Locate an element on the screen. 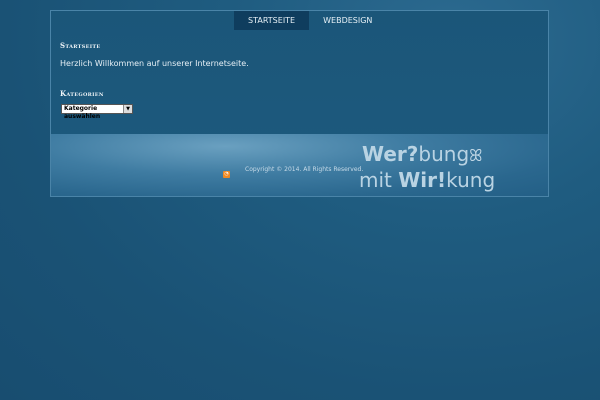 The height and width of the screenshot is (400, 600). logo-text: mit is located at coordinates (379, 180).